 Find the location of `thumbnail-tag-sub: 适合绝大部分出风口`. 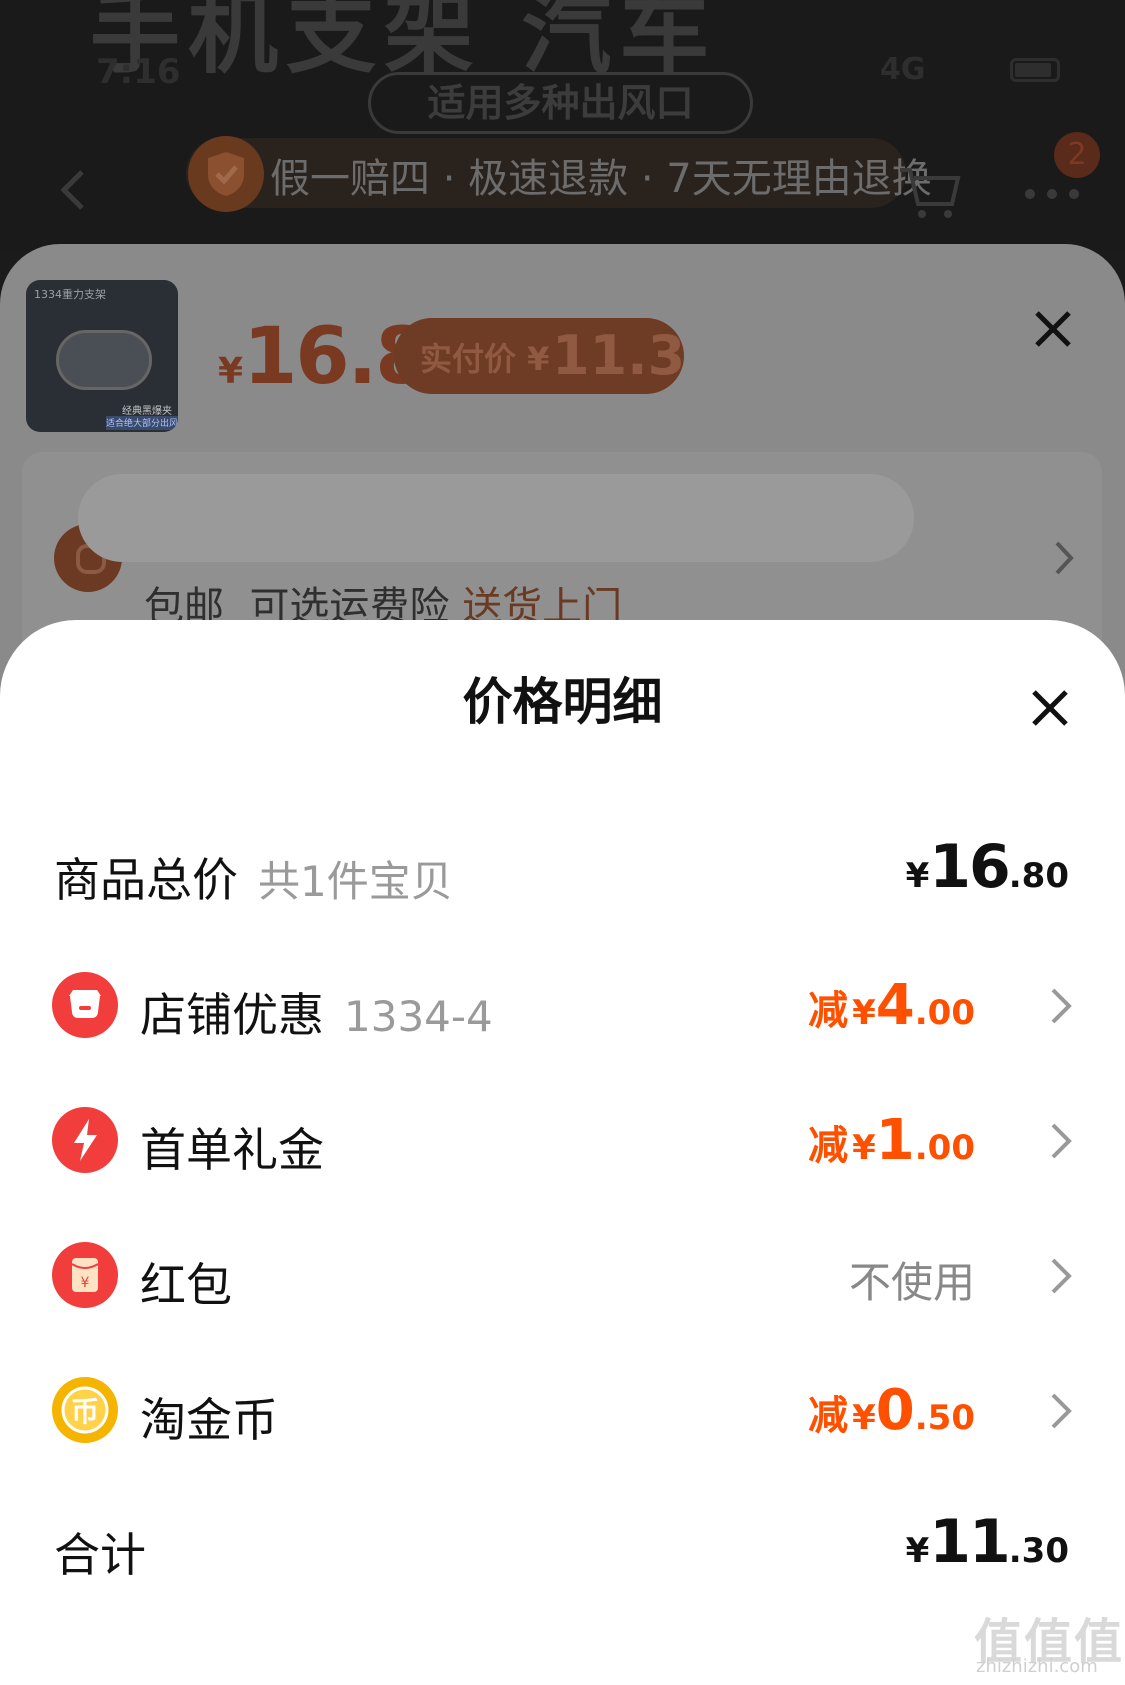

thumbnail-tag-sub: 适合绝大部分出风口 is located at coordinates (142, 423).